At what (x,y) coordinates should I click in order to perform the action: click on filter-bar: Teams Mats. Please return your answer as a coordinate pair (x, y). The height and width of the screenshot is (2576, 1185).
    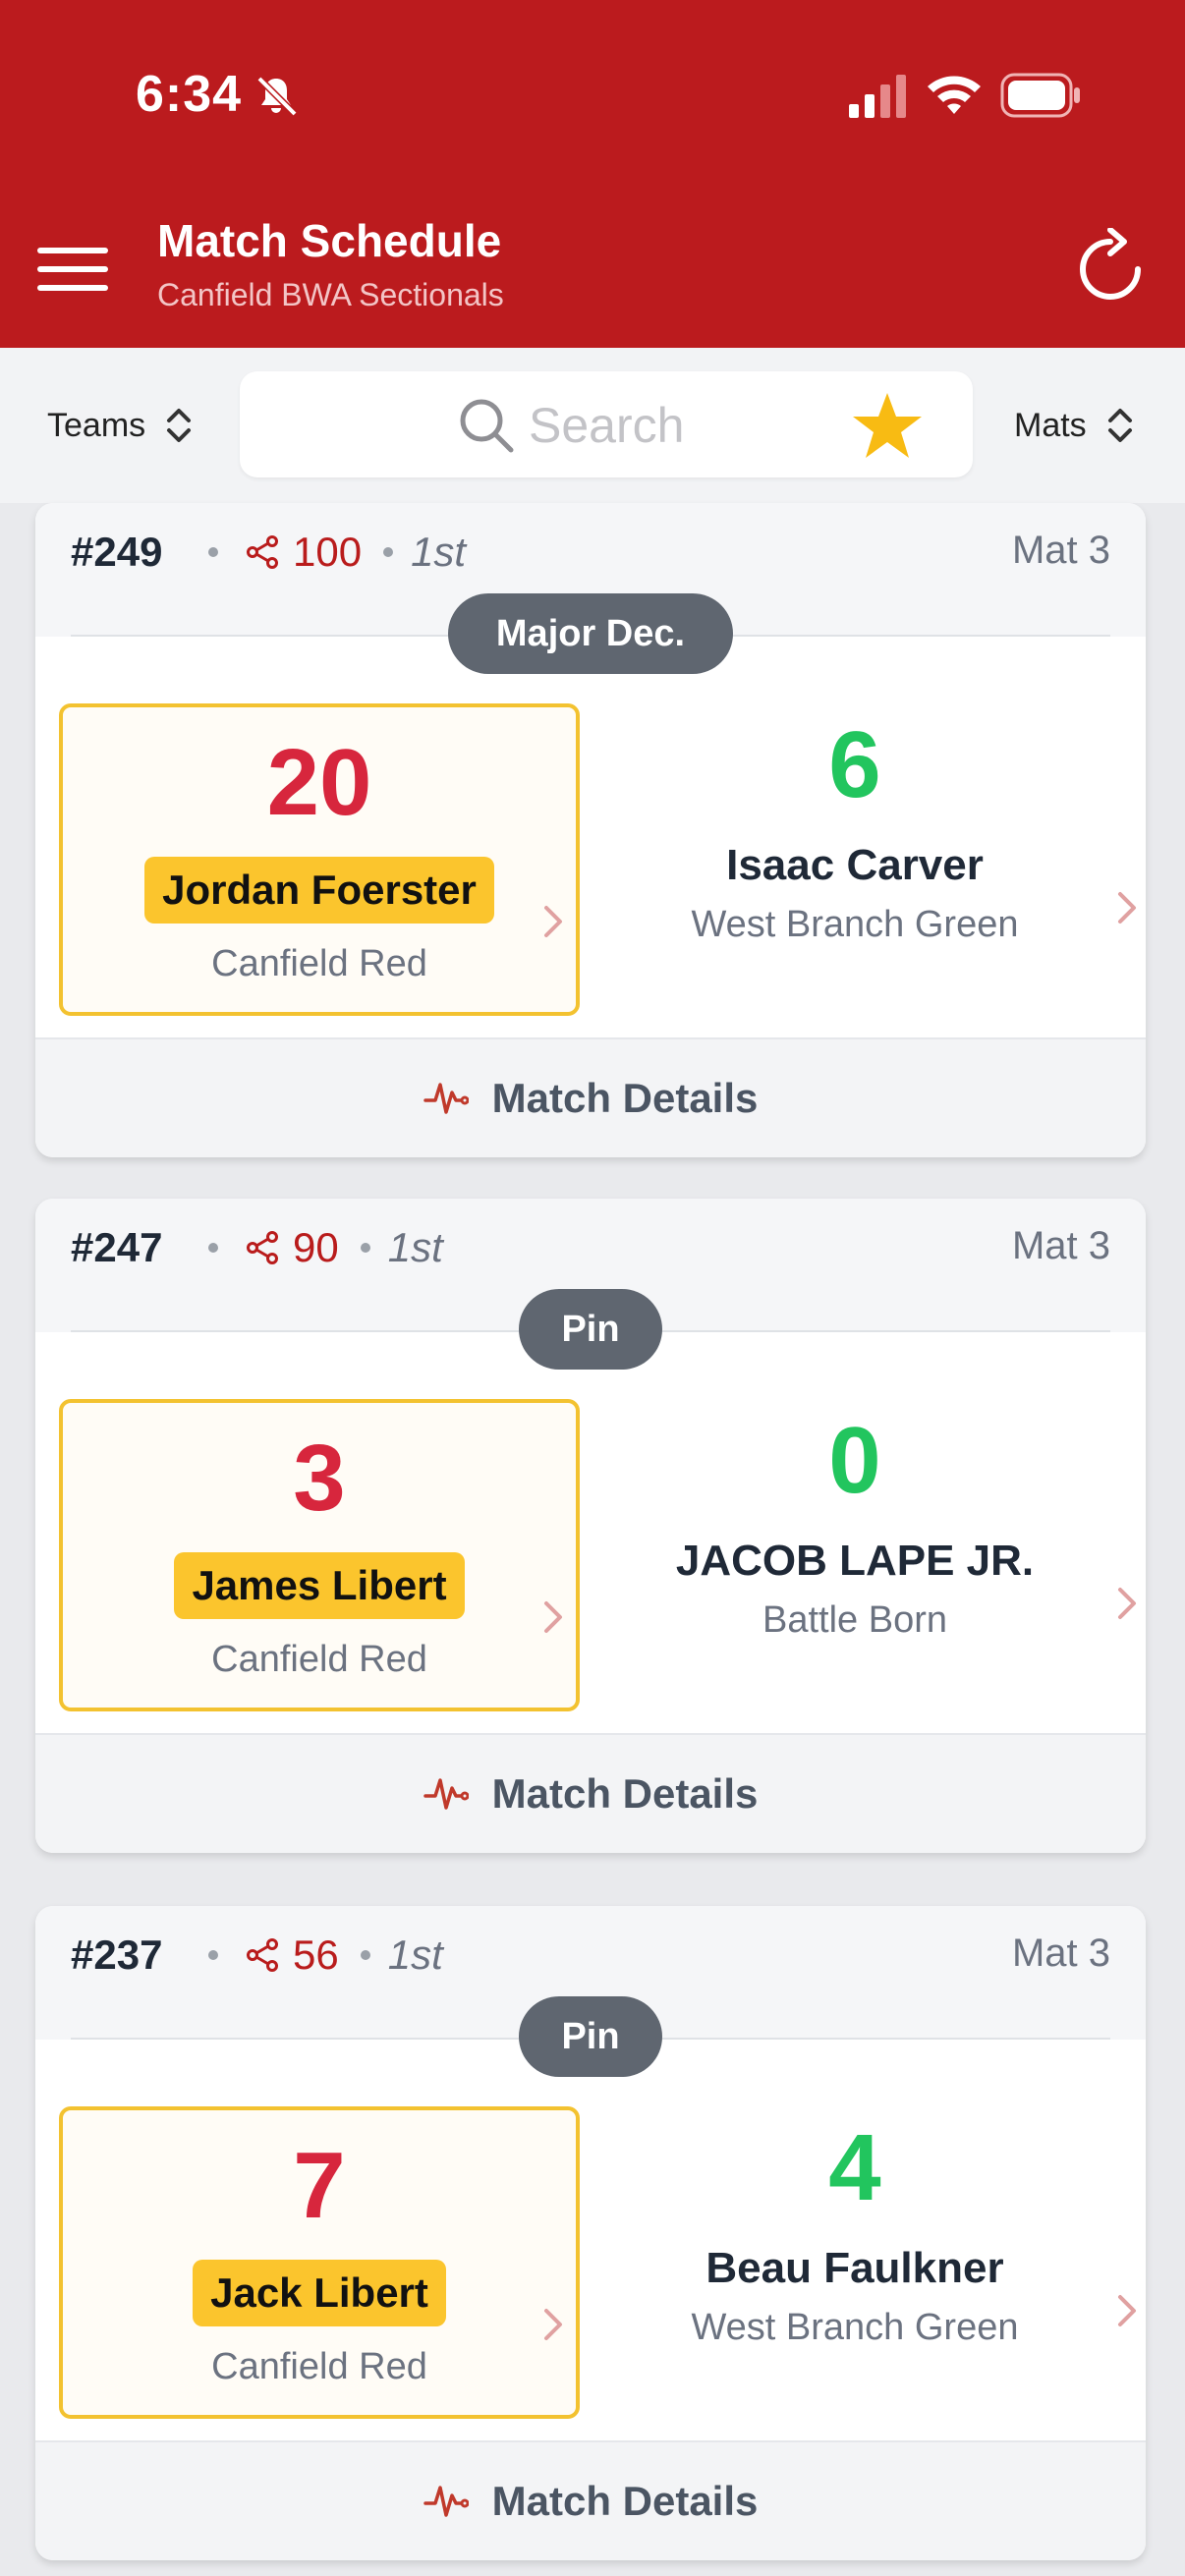
    Looking at the image, I should click on (592, 425).